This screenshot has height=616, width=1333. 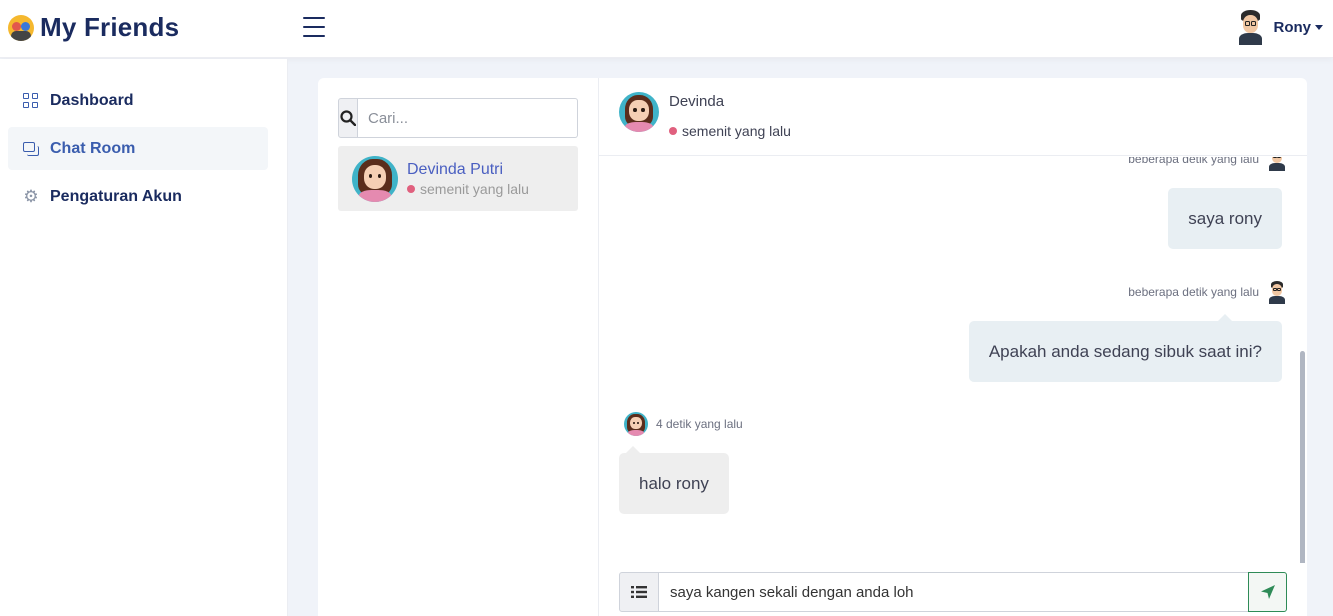 What do you see at coordinates (138, 100) in the screenshot?
I see `sidebar-item-dashboard: Dashboard` at bounding box center [138, 100].